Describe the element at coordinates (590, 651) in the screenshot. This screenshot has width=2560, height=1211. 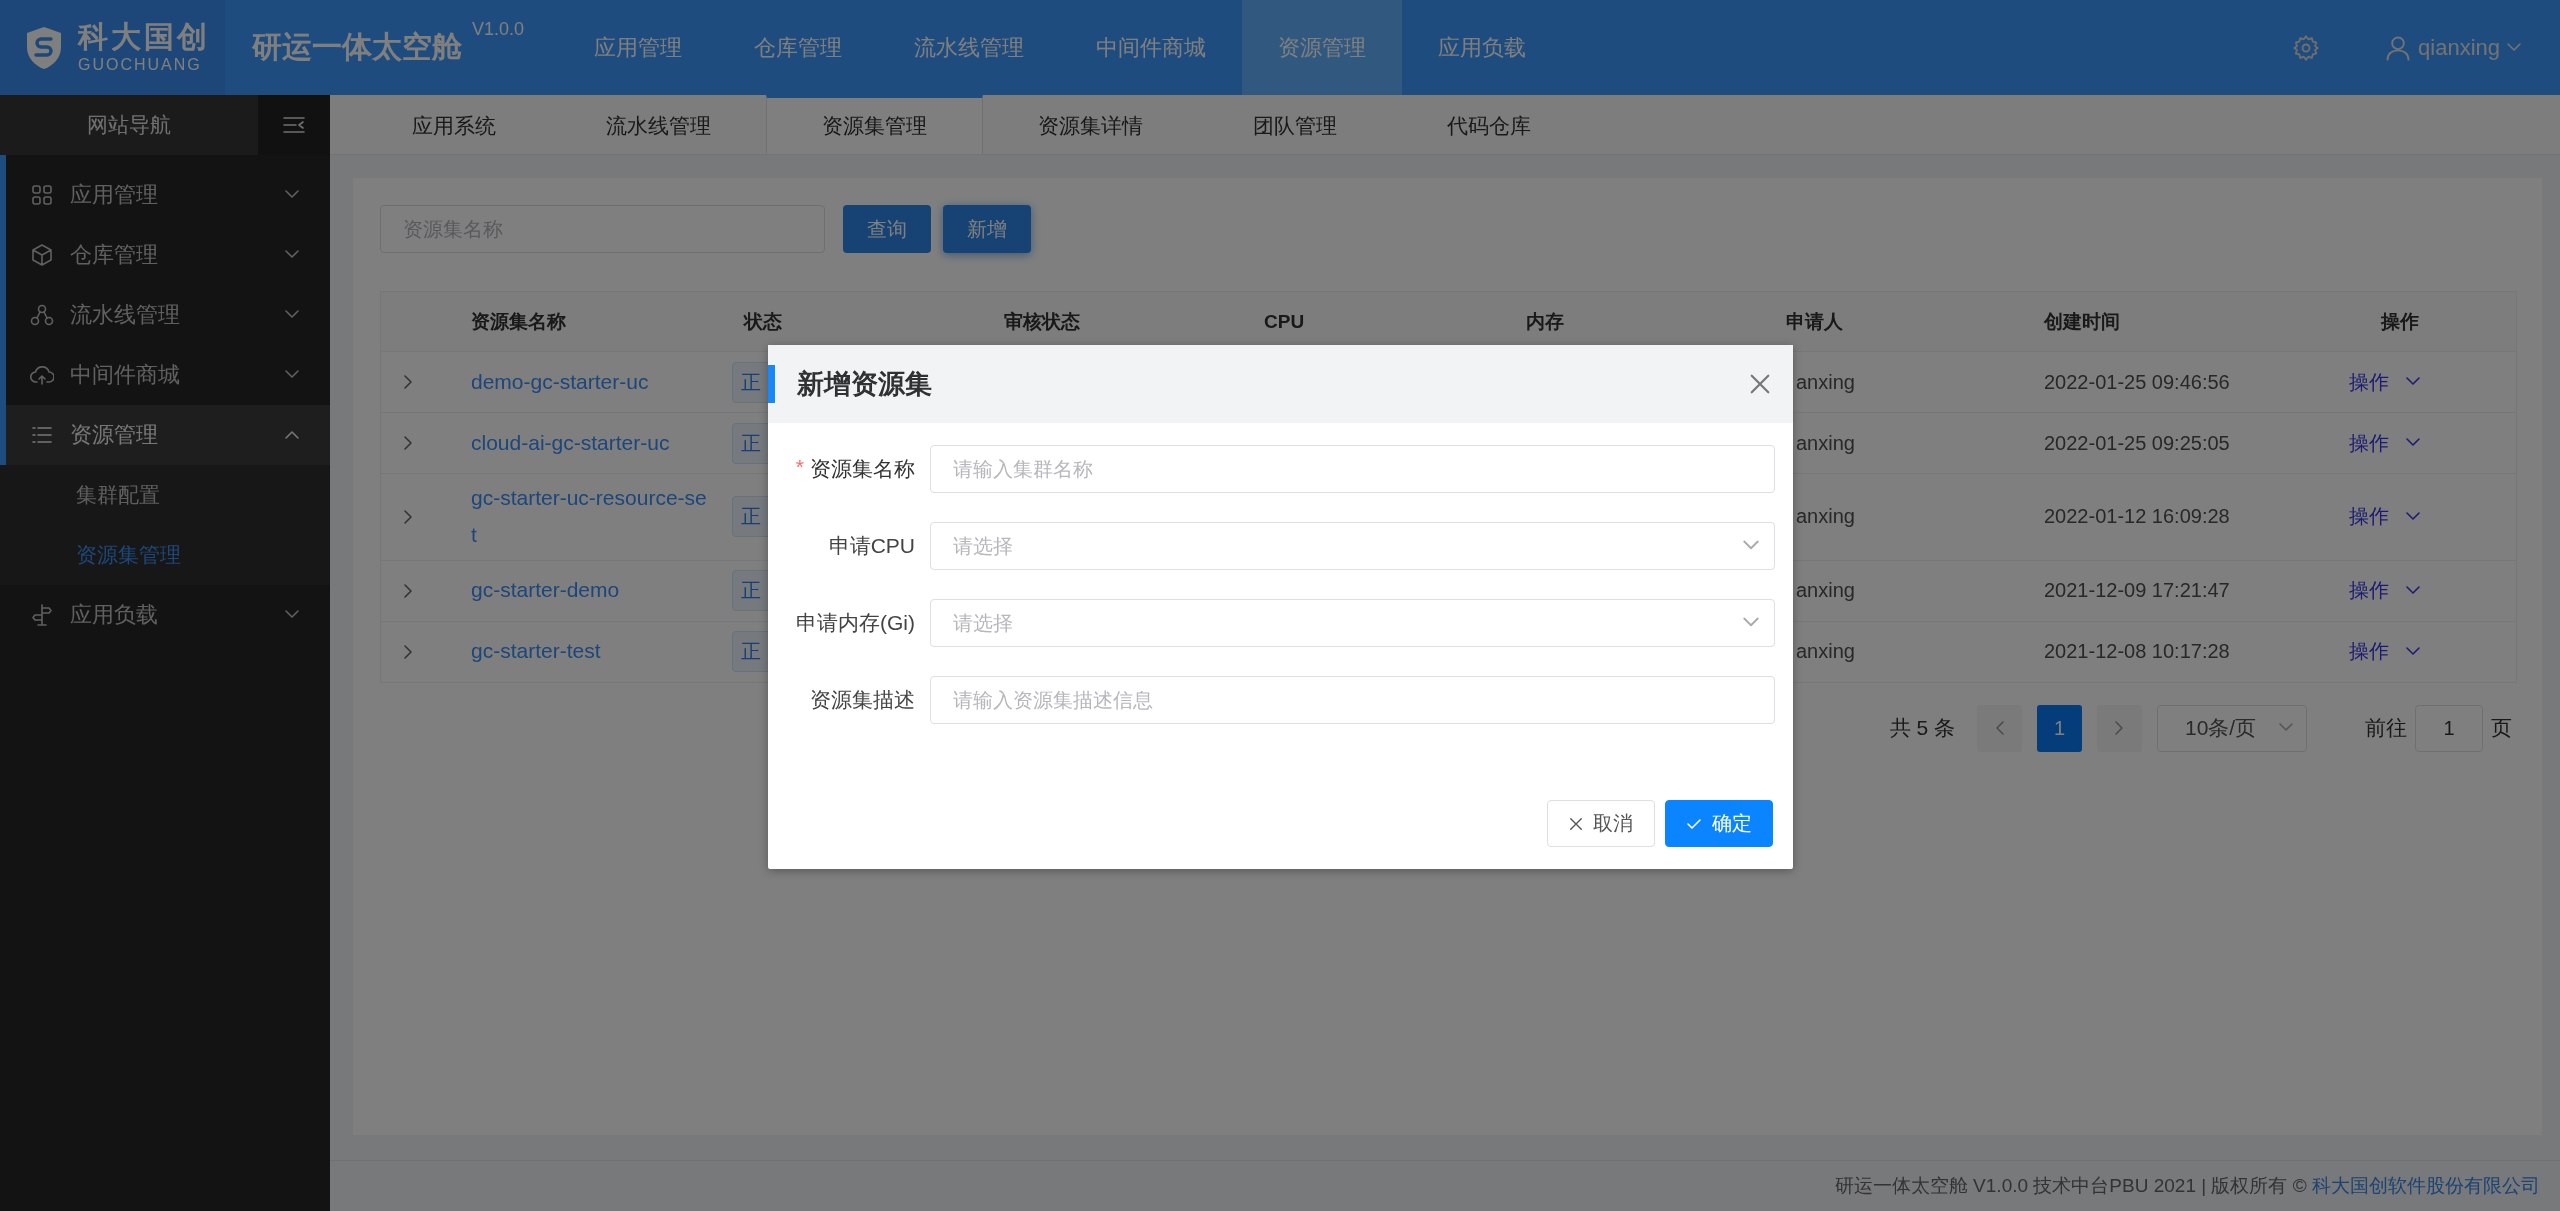
I see `resource-set-link: gc-starter-test` at that location.